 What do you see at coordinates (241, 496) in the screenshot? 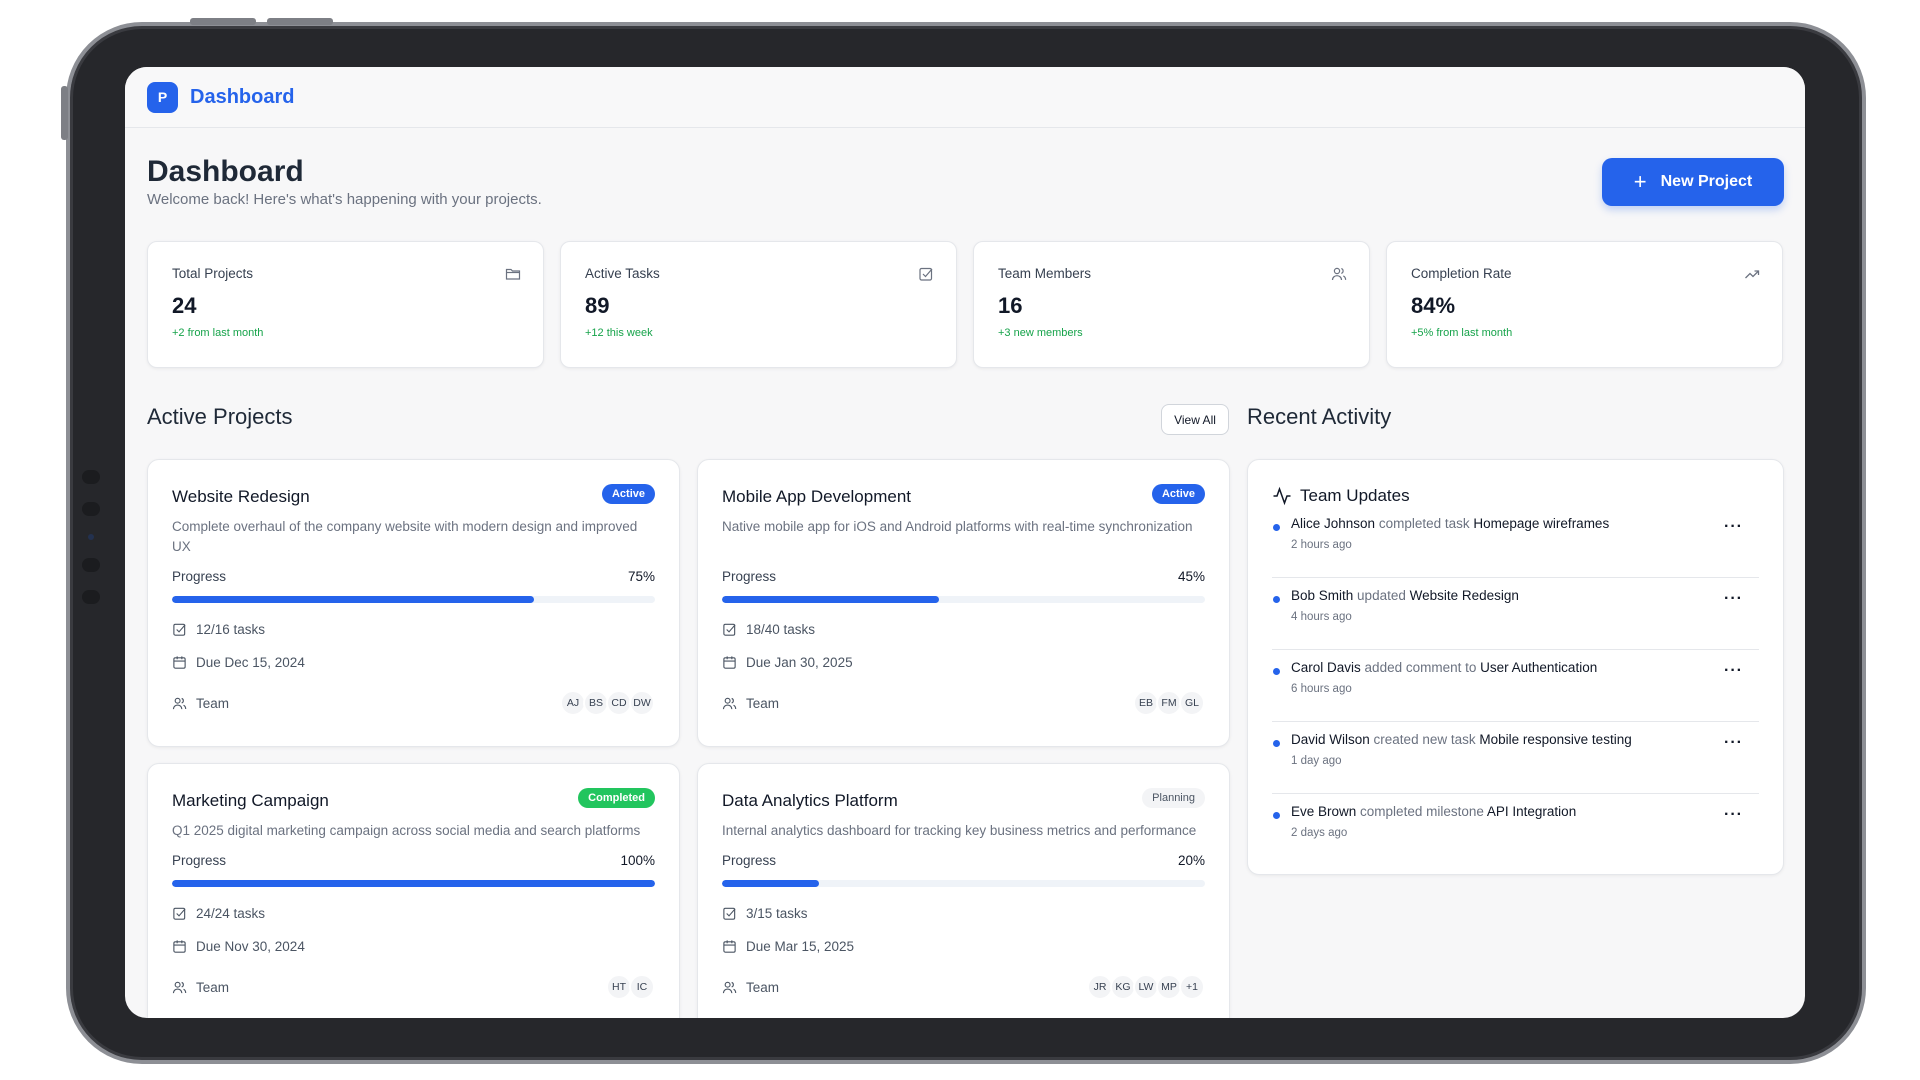
I see `project-title: Website Redesign` at bounding box center [241, 496].